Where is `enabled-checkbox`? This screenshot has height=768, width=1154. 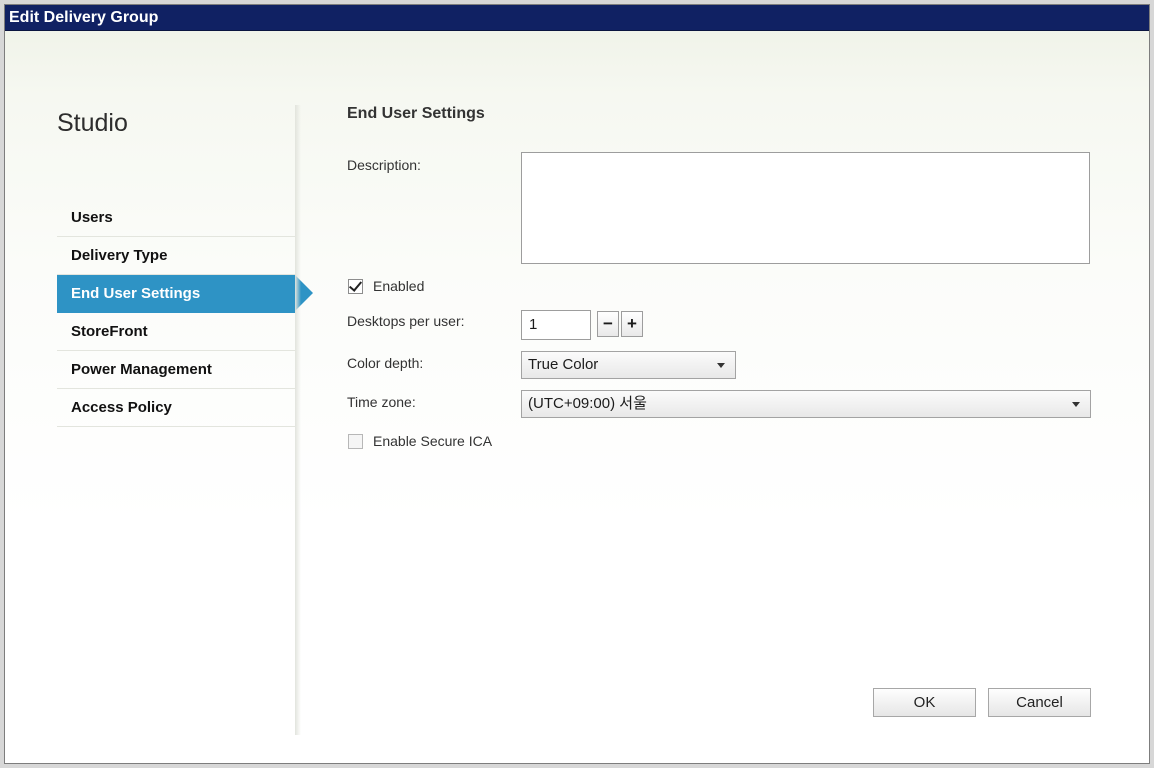 enabled-checkbox is located at coordinates (355, 286).